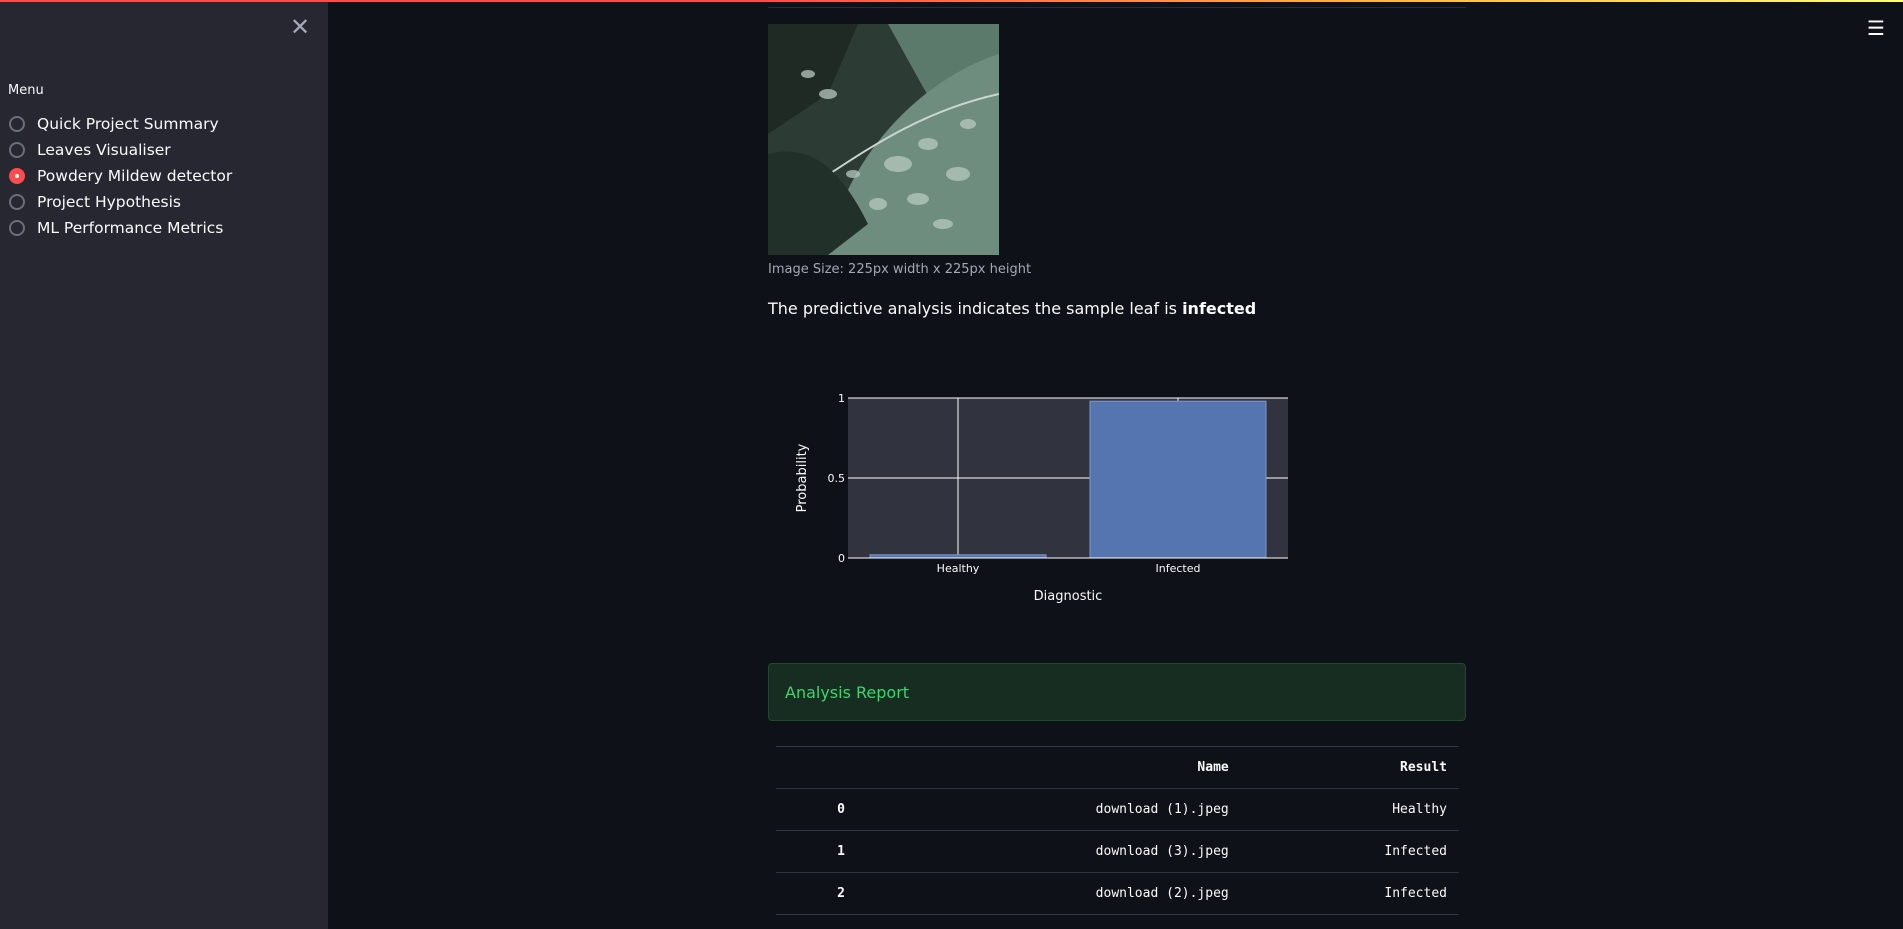  I want to click on row-name: download (1).jpeg, so click(1043, 809).